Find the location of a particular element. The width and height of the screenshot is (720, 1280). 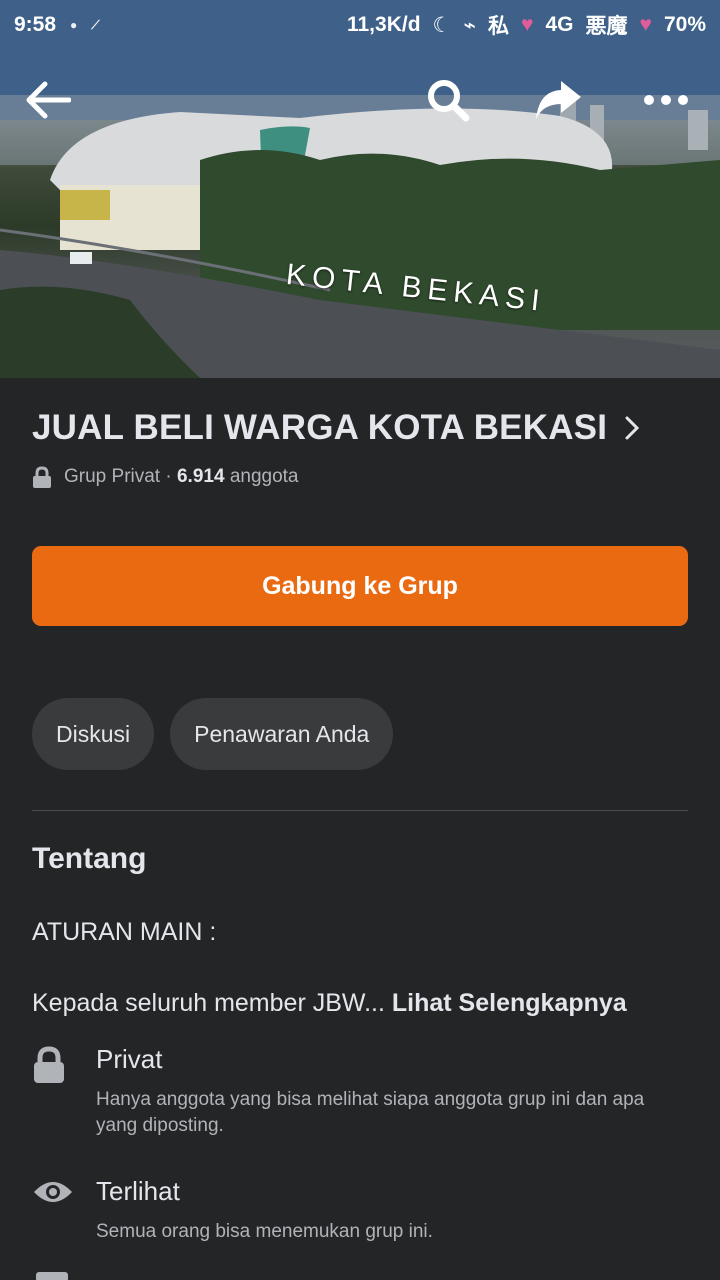

section-divider is located at coordinates (360, 810).